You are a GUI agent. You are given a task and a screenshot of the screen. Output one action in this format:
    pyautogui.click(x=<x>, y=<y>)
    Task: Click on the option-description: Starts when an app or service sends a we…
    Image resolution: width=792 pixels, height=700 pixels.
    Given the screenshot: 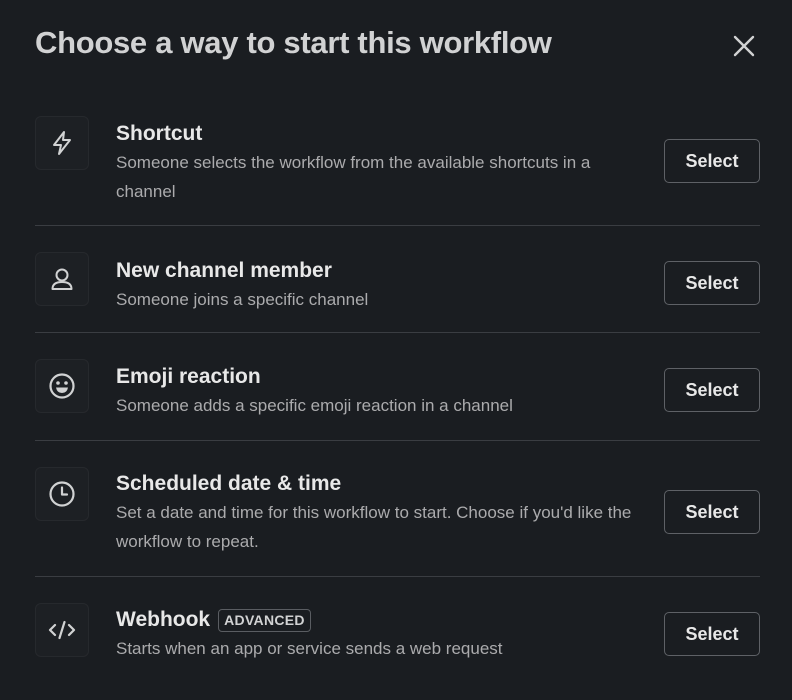 What is the action you would take?
    pyautogui.click(x=309, y=648)
    